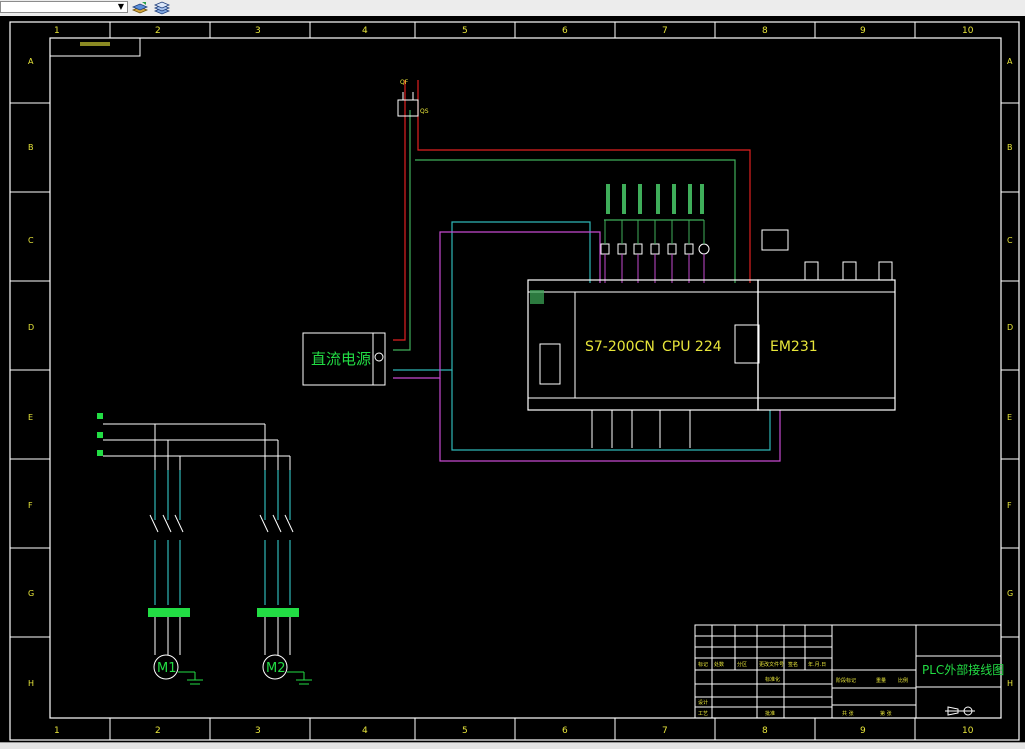 Image resolution: width=1025 pixels, height=749 pixels. I want to click on col-label-top: 7, so click(665, 31).